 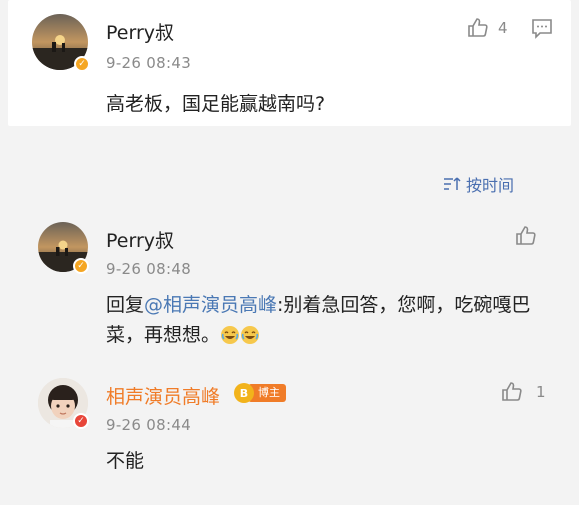 I want to click on reply-like-count: 1, so click(x=541, y=392).